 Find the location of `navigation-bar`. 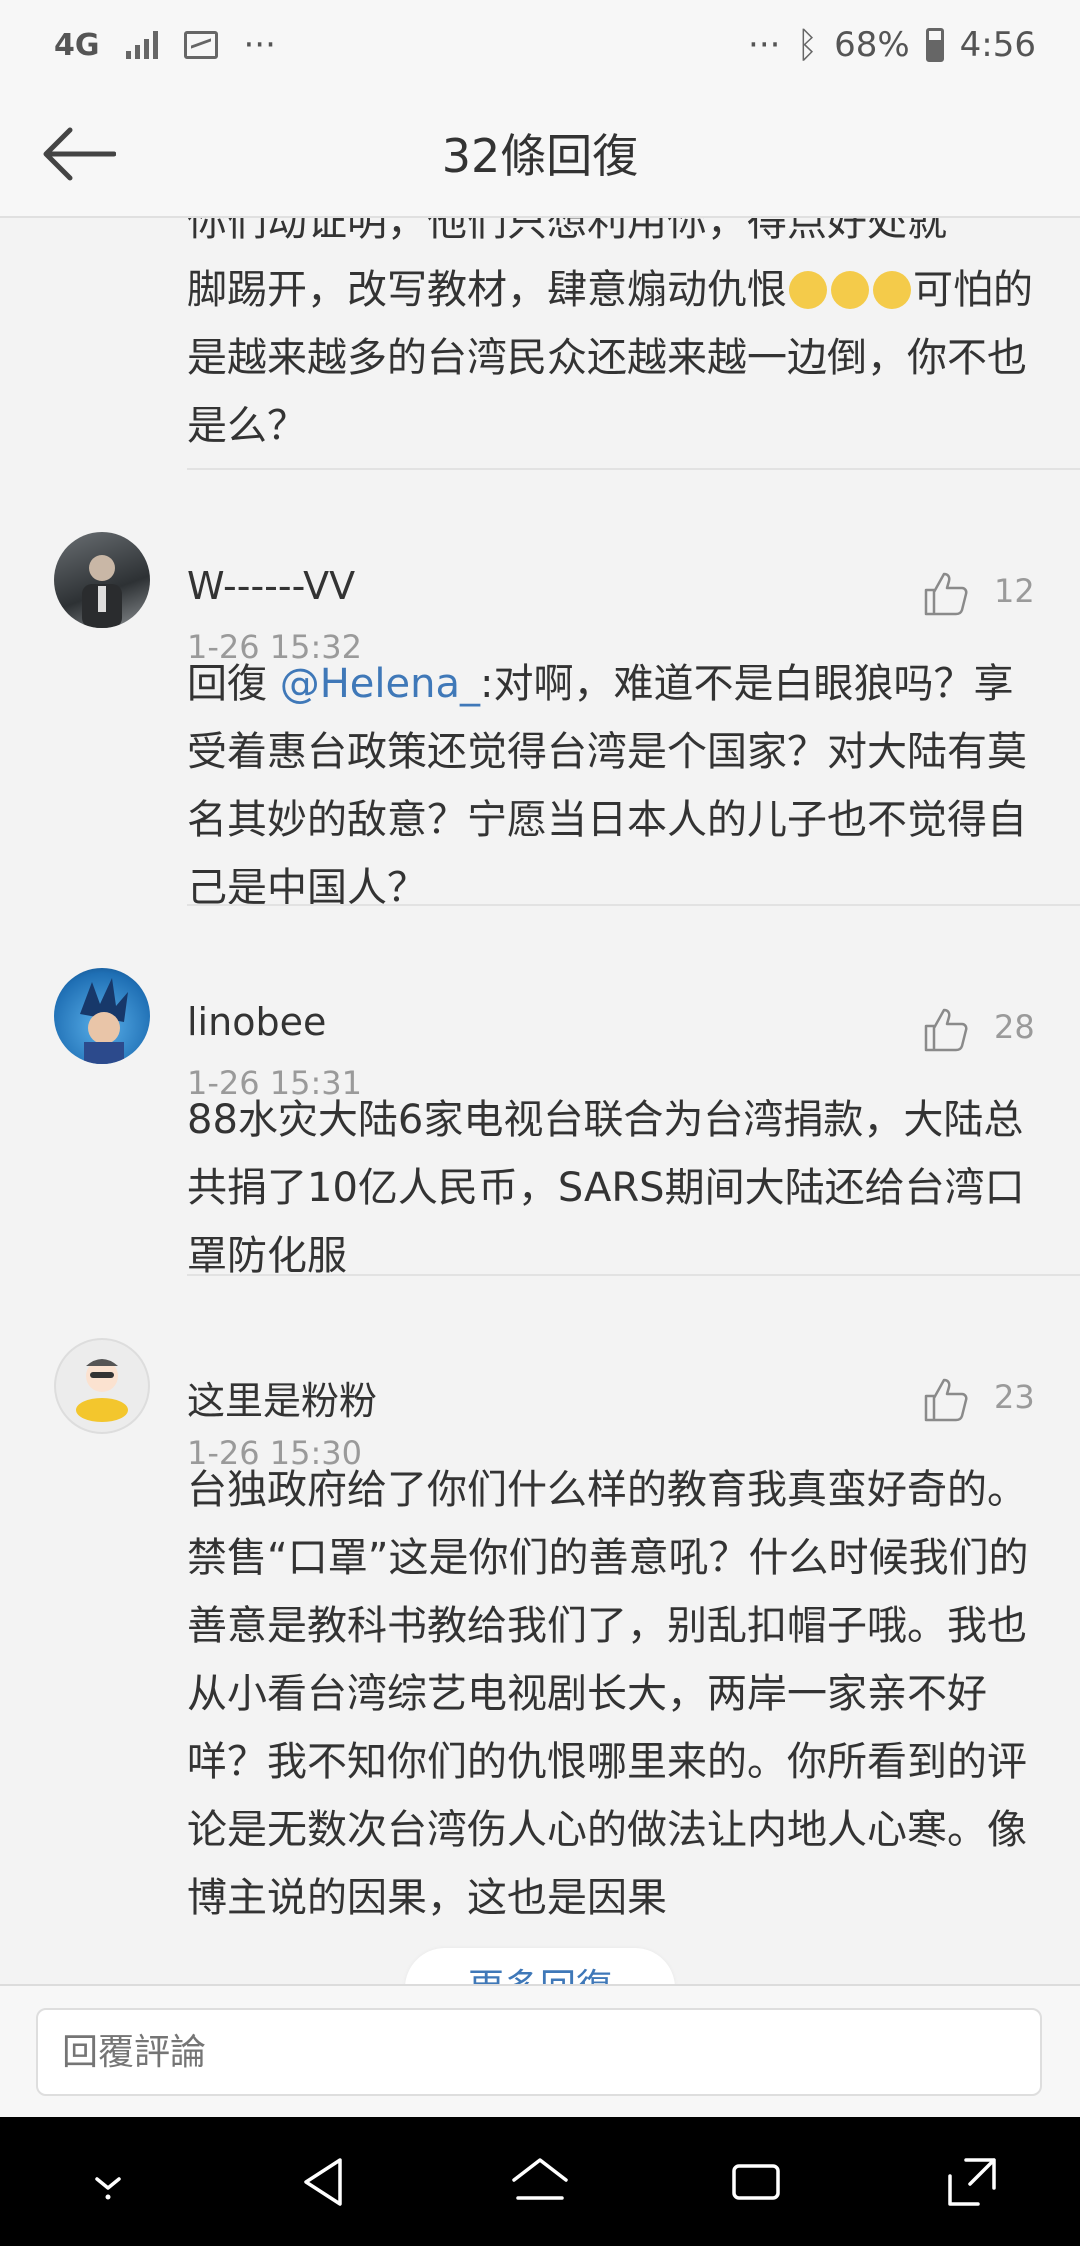

navigation-bar is located at coordinates (540, 2181).